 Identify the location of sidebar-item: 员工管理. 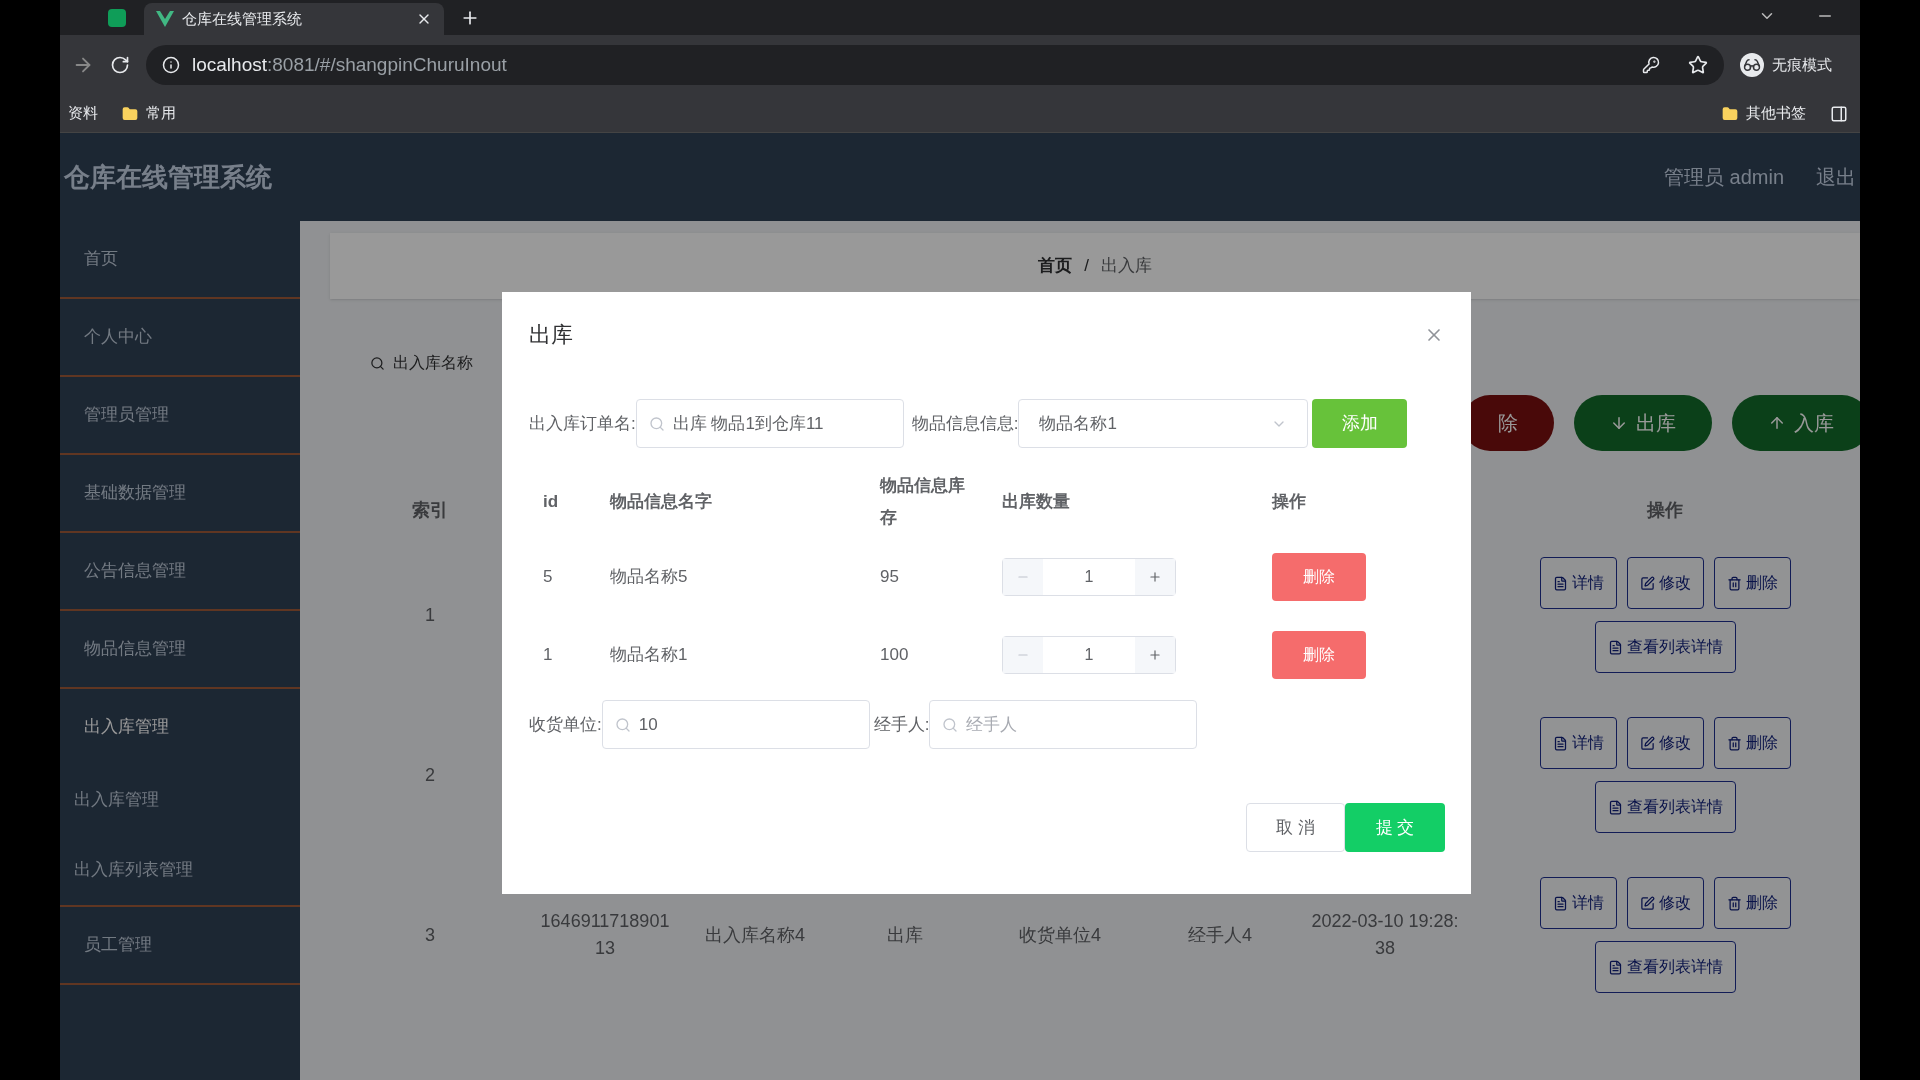
(180, 945).